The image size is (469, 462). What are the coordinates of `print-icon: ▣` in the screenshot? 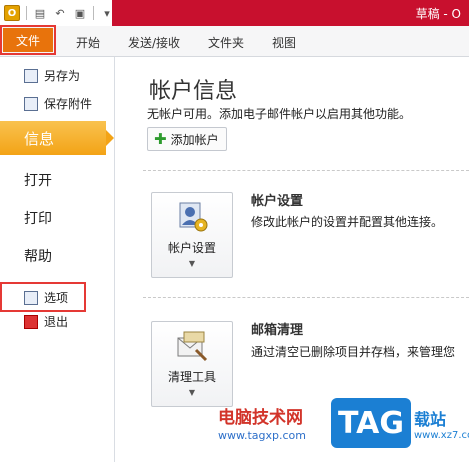 It's located at (80, 13).